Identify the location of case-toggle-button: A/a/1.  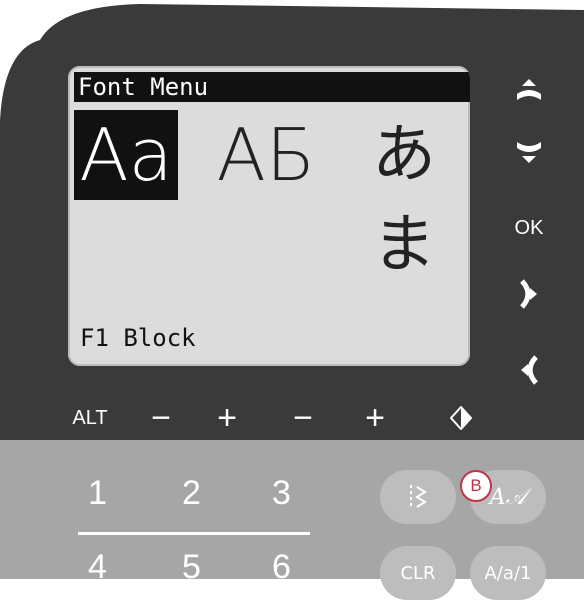
(508, 573).